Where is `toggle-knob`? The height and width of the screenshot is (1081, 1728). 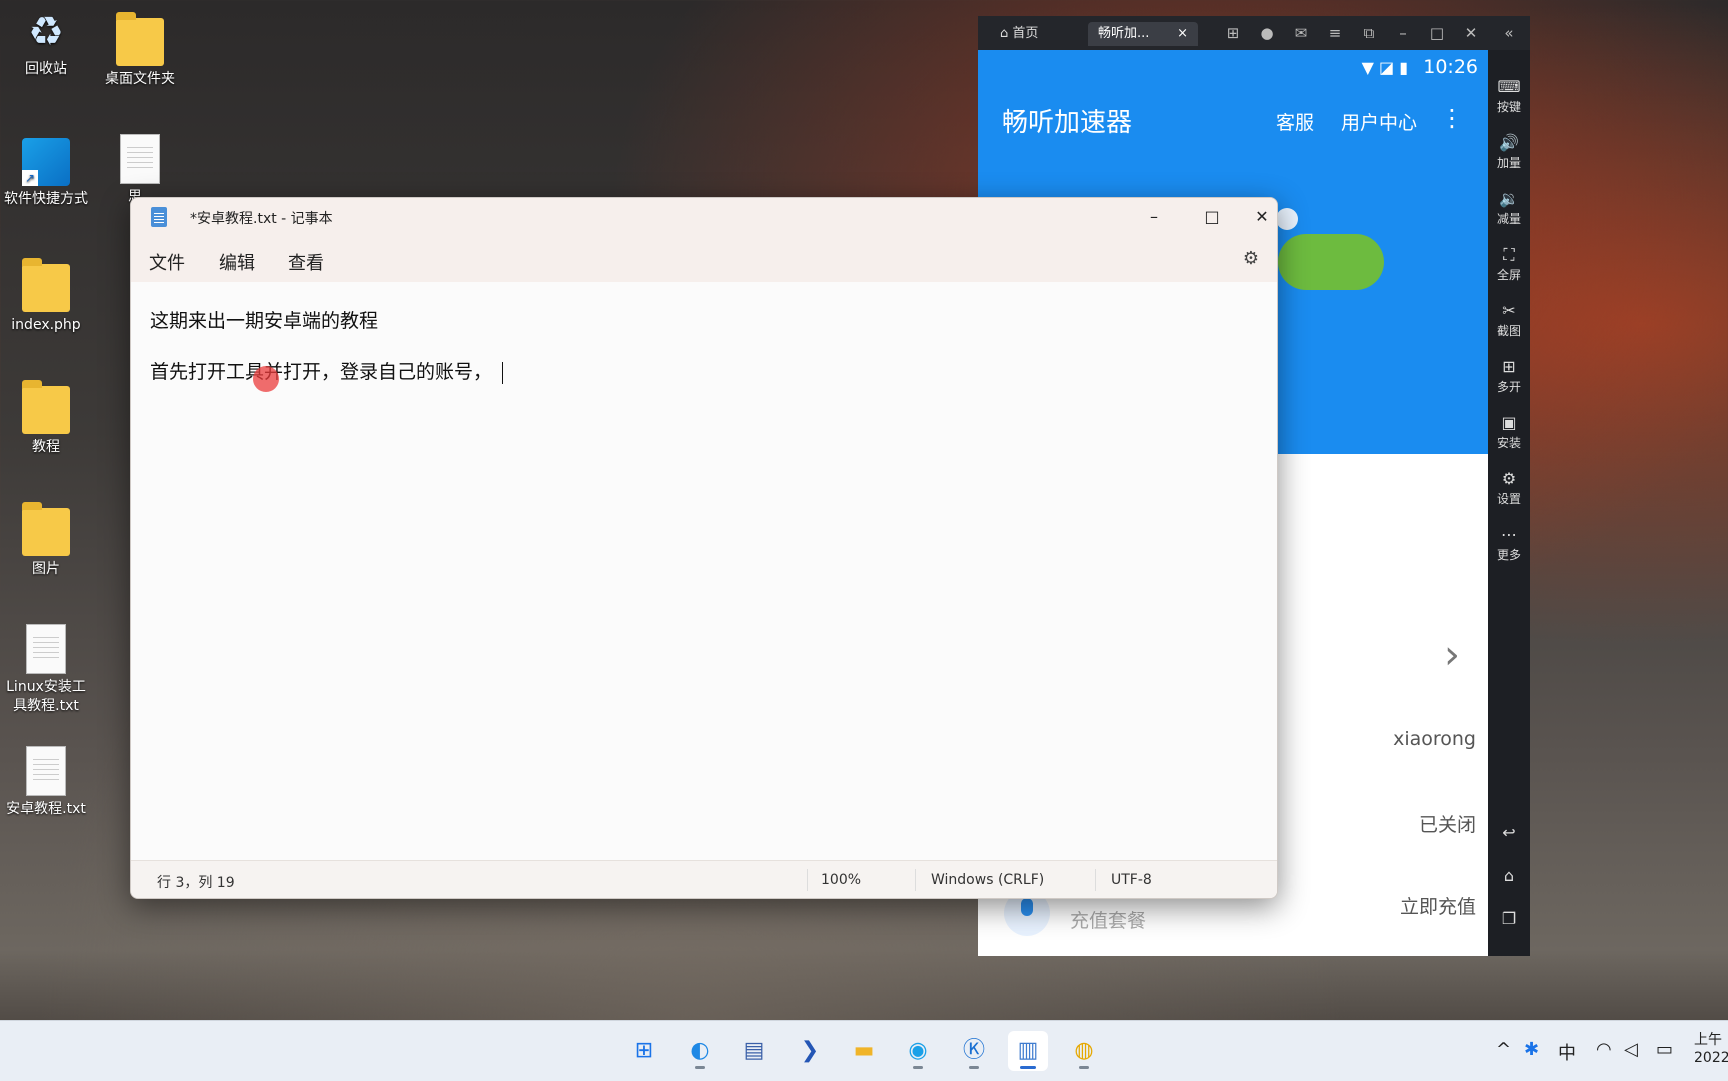
toggle-knob is located at coordinates (1287, 219).